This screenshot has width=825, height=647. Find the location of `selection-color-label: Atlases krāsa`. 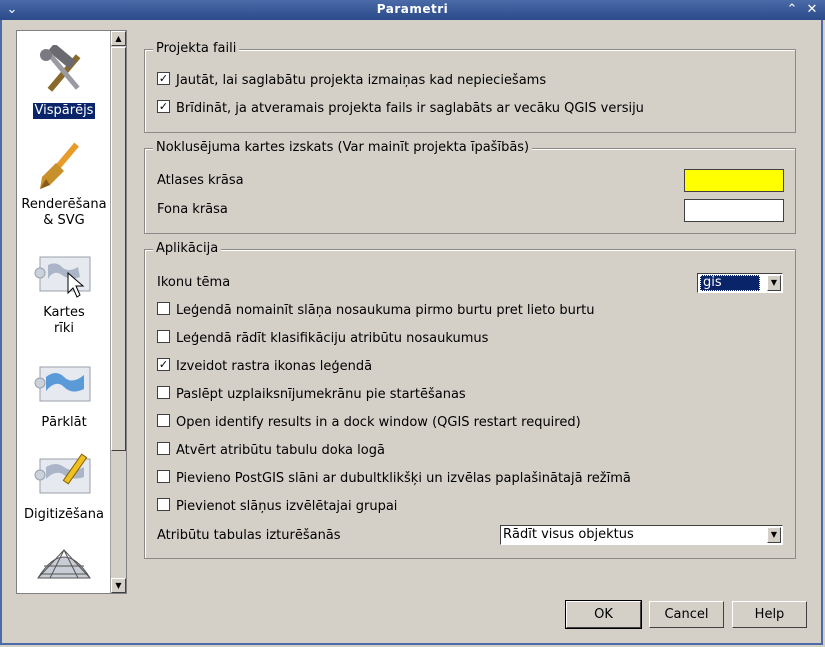

selection-color-label: Atlases krāsa is located at coordinates (200, 180).